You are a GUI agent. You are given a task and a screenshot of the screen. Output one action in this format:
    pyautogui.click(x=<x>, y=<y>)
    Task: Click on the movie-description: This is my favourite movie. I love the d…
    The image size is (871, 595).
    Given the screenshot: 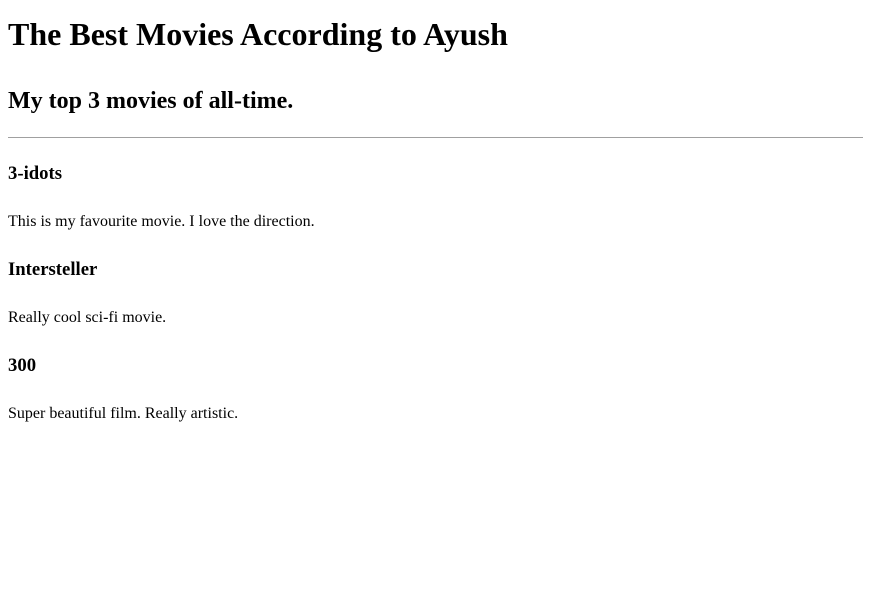 What is the action you would take?
    pyautogui.click(x=161, y=221)
    